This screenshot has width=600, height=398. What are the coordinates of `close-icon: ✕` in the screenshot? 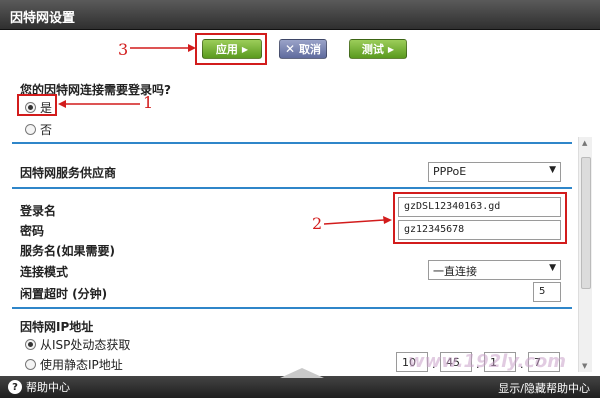 It's located at (290, 49).